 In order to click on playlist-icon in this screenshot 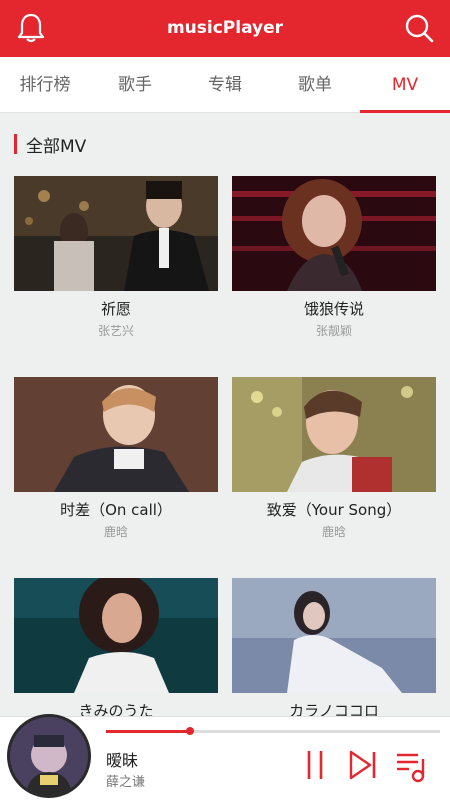, I will do `click(411, 765)`.